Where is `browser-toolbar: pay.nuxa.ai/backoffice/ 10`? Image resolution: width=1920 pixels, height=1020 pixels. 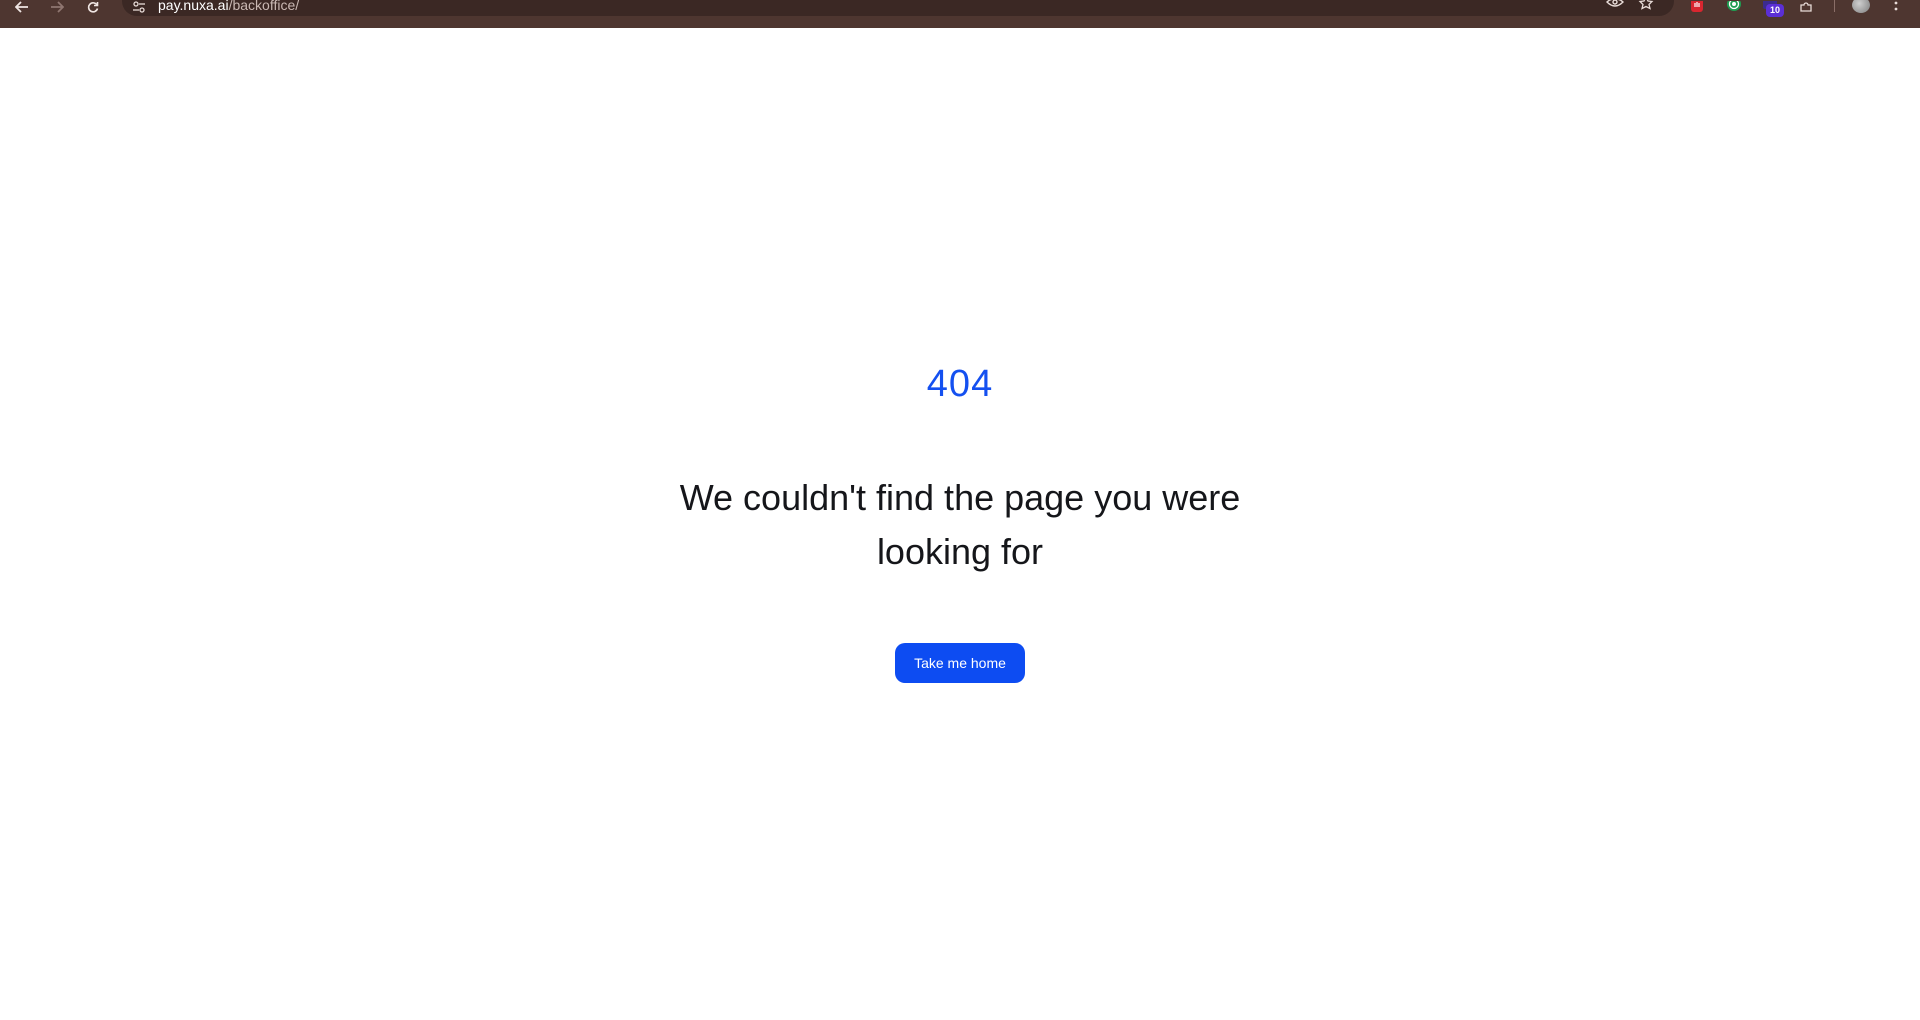
browser-toolbar: pay.nuxa.ai/backoffice/ 10 is located at coordinates (960, 14).